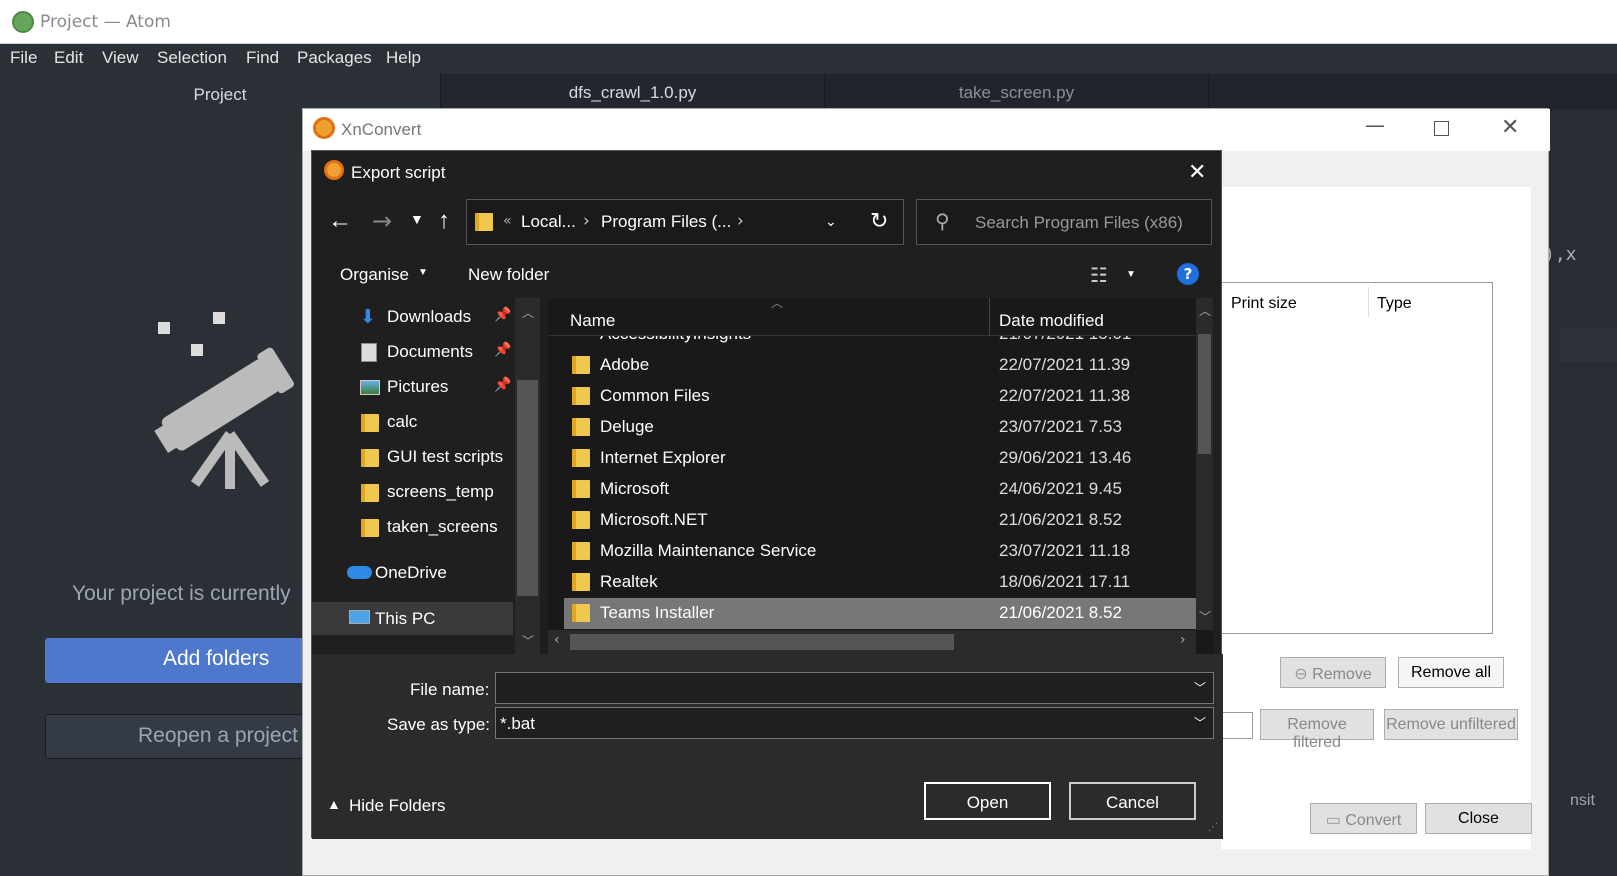 Image resolution: width=1617 pixels, height=876 pixels. What do you see at coordinates (444, 221) in the screenshot?
I see `up-arrow-icon: ↑` at bounding box center [444, 221].